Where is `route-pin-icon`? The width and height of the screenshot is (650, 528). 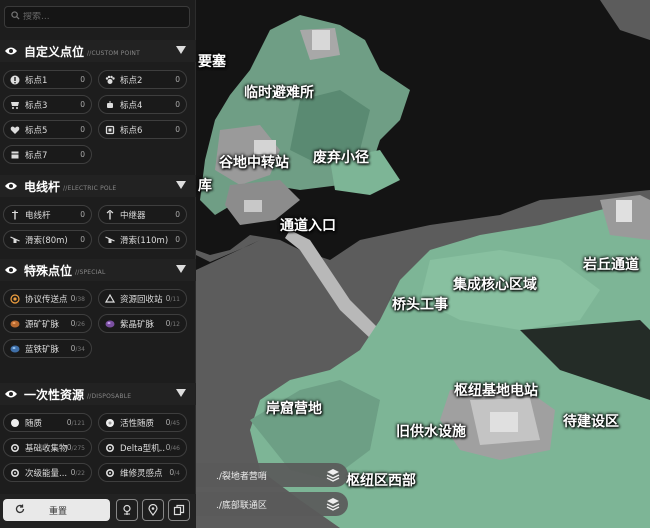 route-pin-icon is located at coordinates (127, 510).